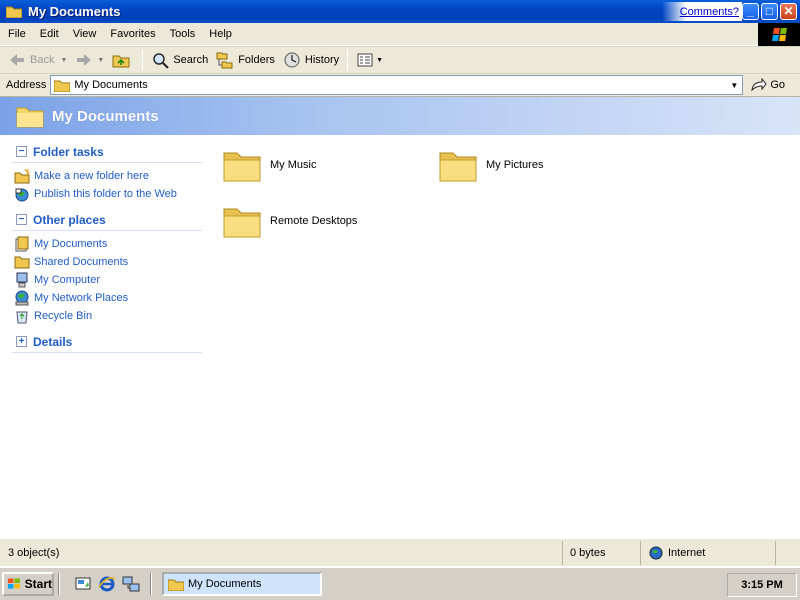 The image size is (800, 600). I want to click on folder-up-icon, so click(121, 61).